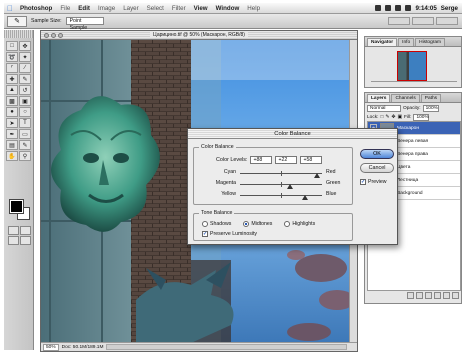 The height and width of the screenshot is (357, 466). Describe the element at coordinates (216, 224) in the screenshot. I see `radio-shadows: Shadows` at that location.